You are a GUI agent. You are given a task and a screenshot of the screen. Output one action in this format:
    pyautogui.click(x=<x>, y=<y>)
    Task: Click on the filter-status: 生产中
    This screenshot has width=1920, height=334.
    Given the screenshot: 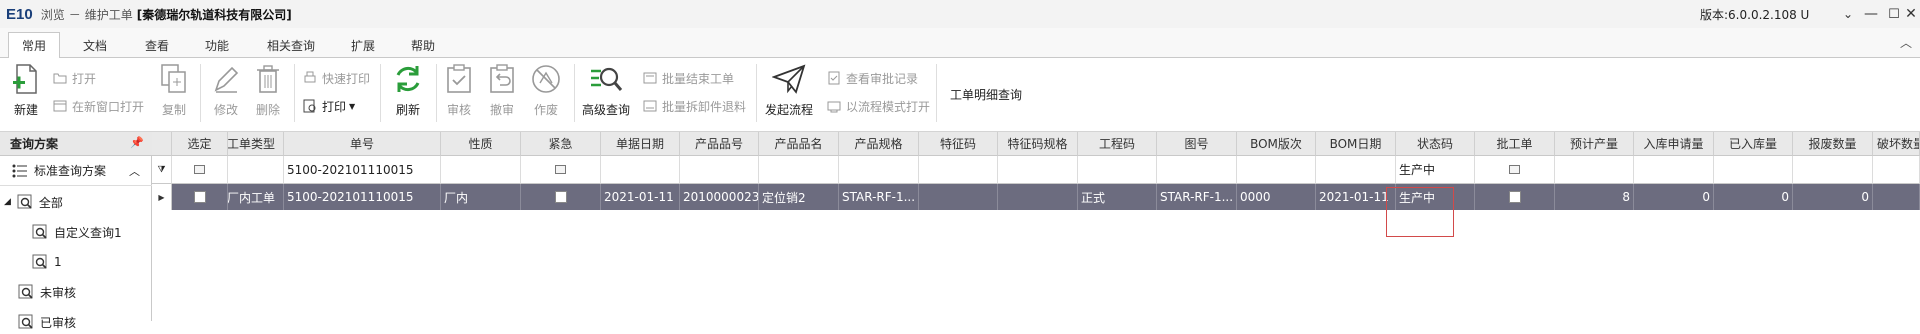 What is the action you would take?
    pyautogui.click(x=1435, y=170)
    